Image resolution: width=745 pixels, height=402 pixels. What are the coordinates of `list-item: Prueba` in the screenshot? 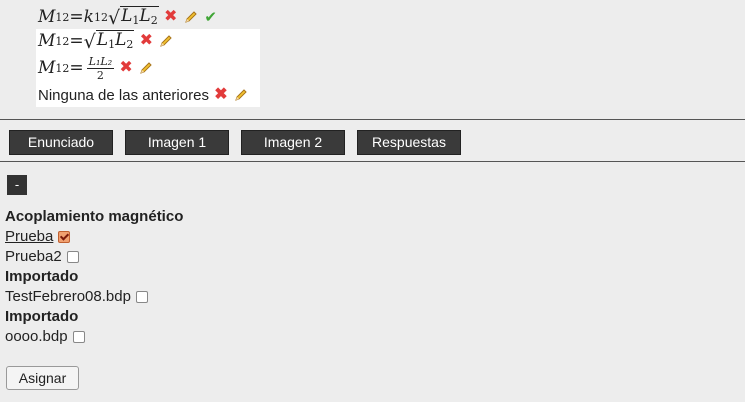 It's located at (94, 237).